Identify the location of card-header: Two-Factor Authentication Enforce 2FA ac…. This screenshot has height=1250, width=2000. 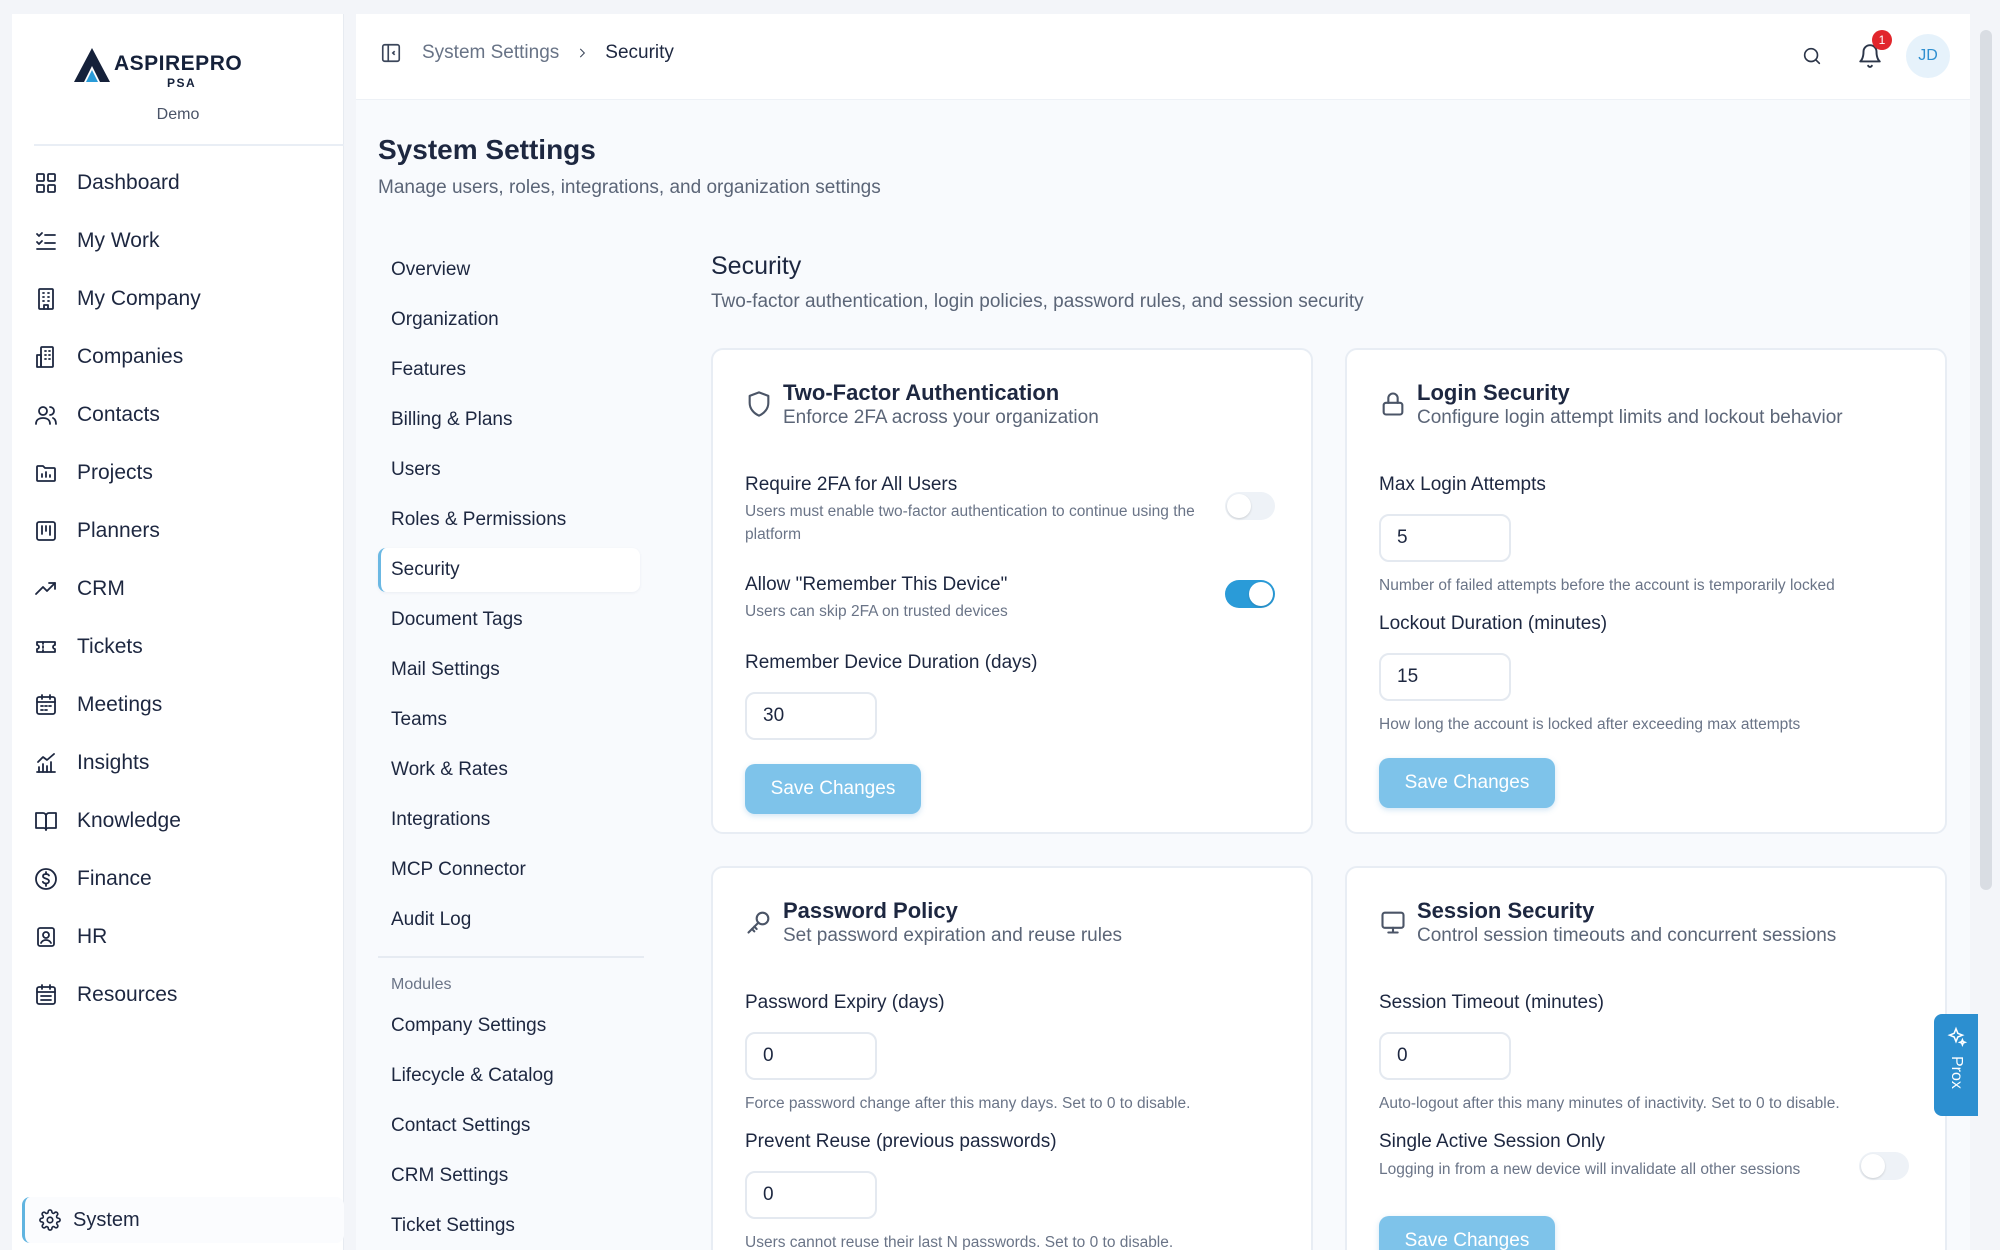
(922, 404).